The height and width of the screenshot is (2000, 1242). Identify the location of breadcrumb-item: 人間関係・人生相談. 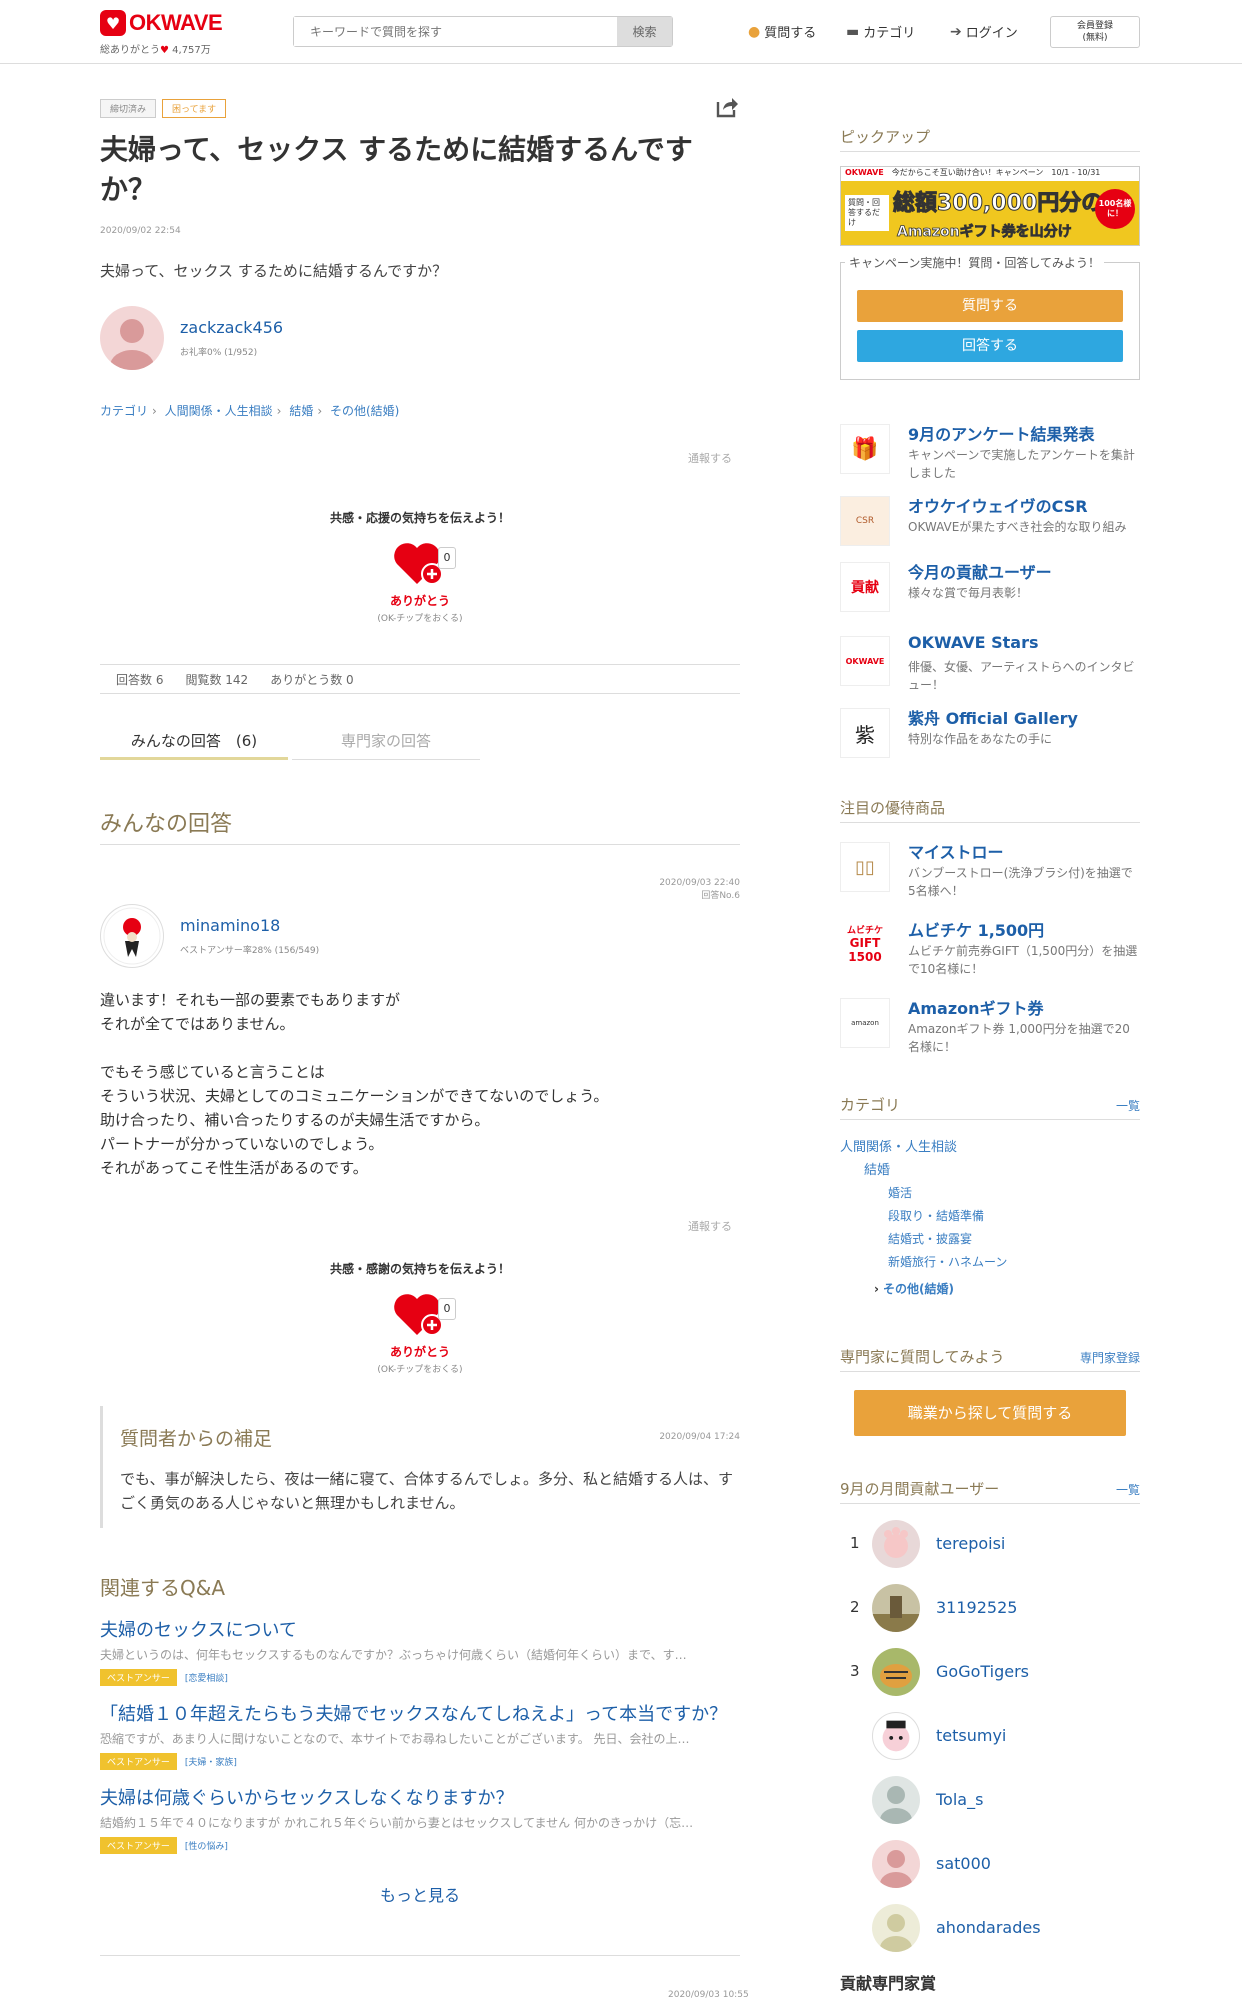
(219, 411).